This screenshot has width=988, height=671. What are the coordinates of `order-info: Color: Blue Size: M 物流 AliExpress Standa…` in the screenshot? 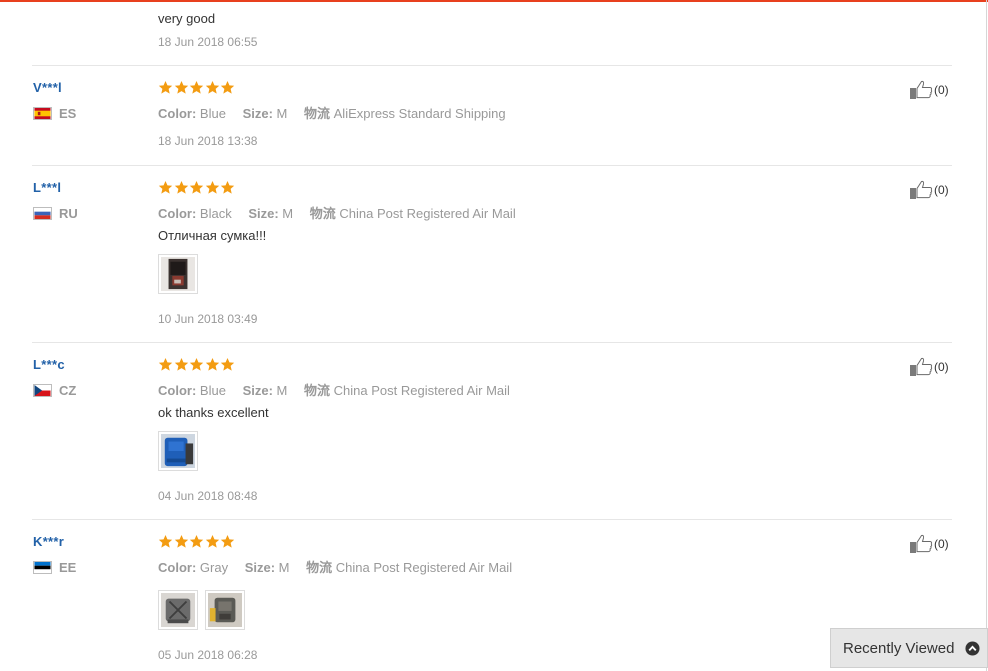 It's located at (332, 112).